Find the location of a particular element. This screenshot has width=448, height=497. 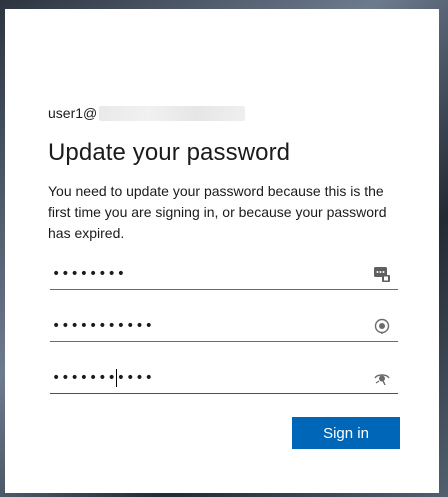

account-username: user1@ is located at coordinates (73, 113).